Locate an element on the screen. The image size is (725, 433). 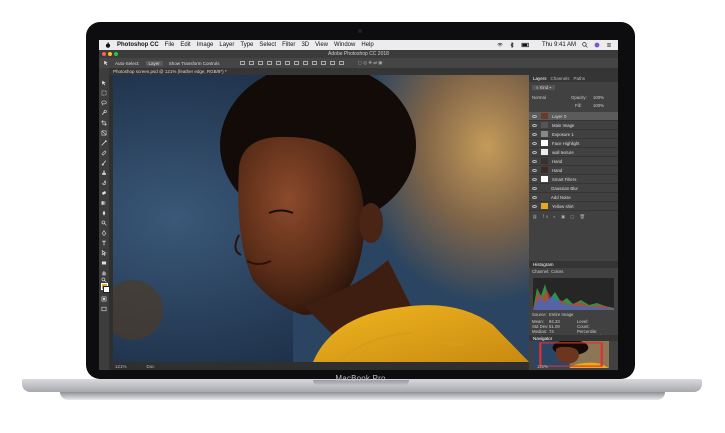
menu-help: Help is located at coordinates (367, 45).